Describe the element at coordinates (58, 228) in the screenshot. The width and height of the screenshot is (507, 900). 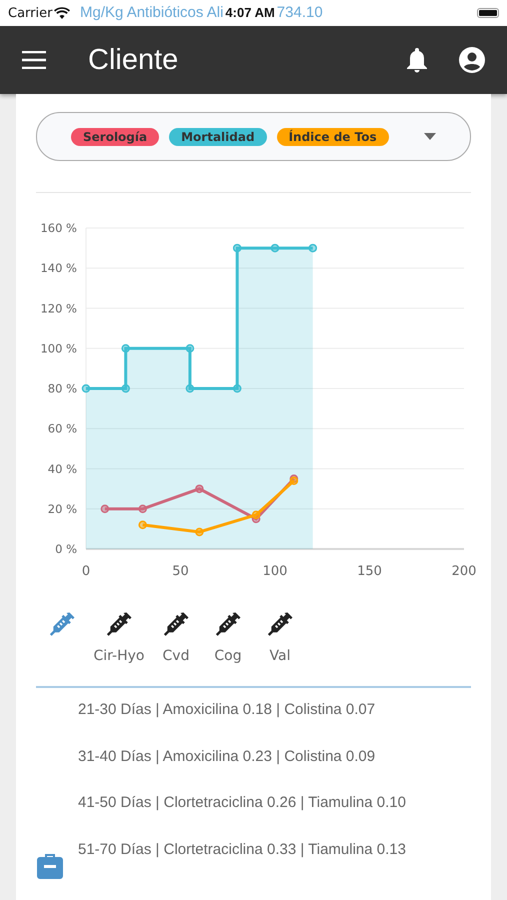
I see `y-tick-label: 160 %` at that location.